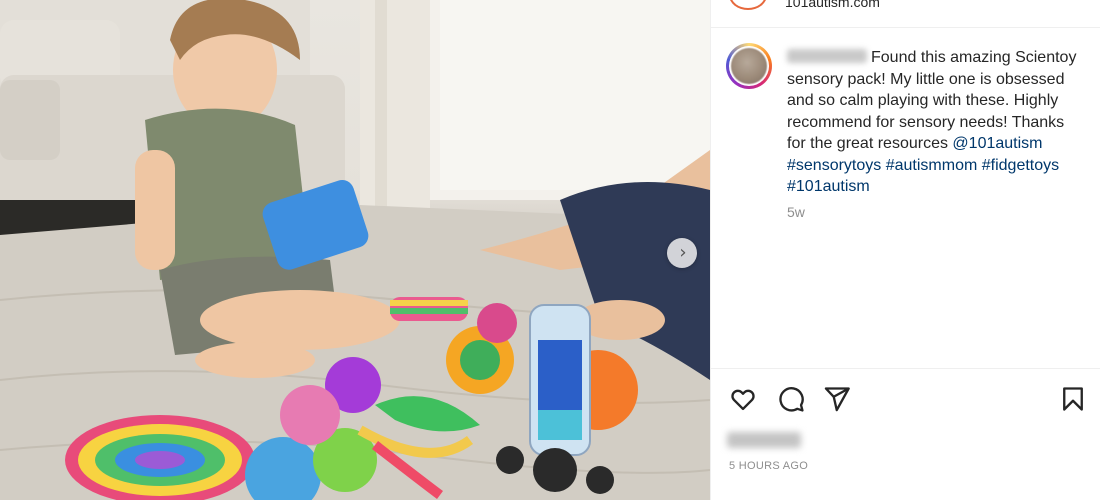 This screenshot has width=1100, height=500. I want to click on save-button, so click(1073, 399).